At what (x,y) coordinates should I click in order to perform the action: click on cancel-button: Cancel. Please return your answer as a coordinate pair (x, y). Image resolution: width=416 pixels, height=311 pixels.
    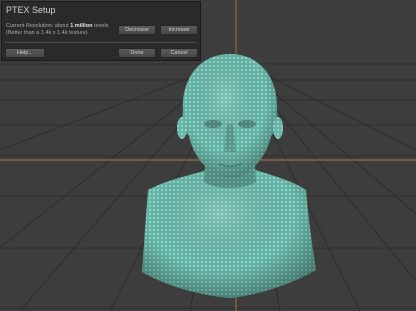
    Looking at the image, I should click on (179, 53).